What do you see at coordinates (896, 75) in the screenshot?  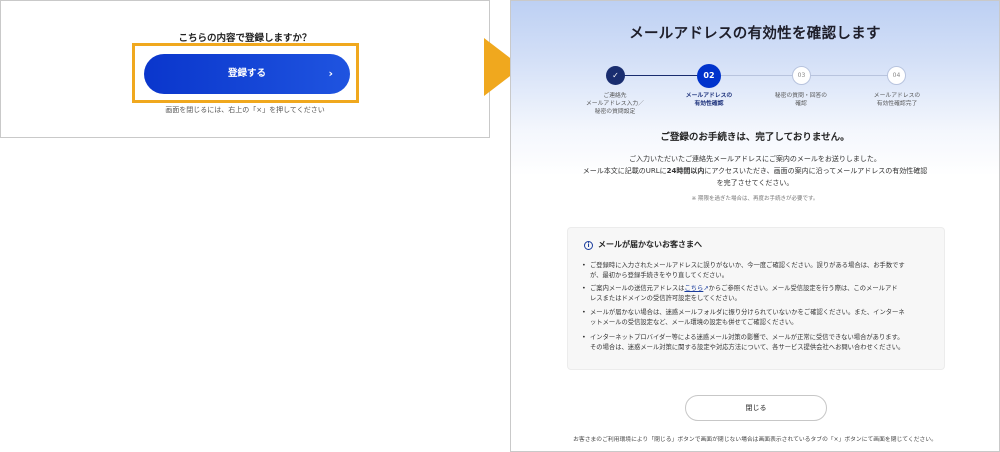 I see `step-4-circle: 04` at bounding box center [896, 75].